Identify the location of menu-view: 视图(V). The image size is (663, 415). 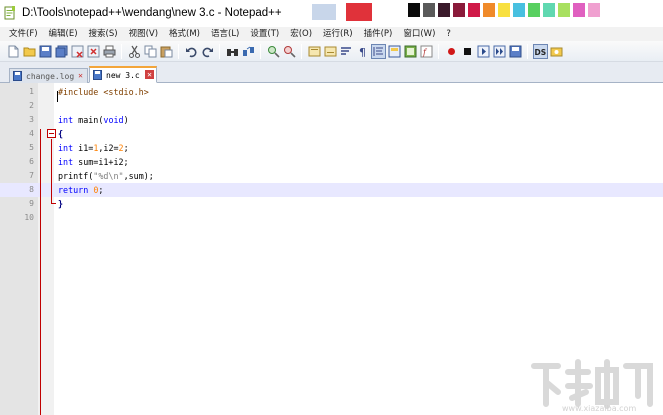
(143, 34).